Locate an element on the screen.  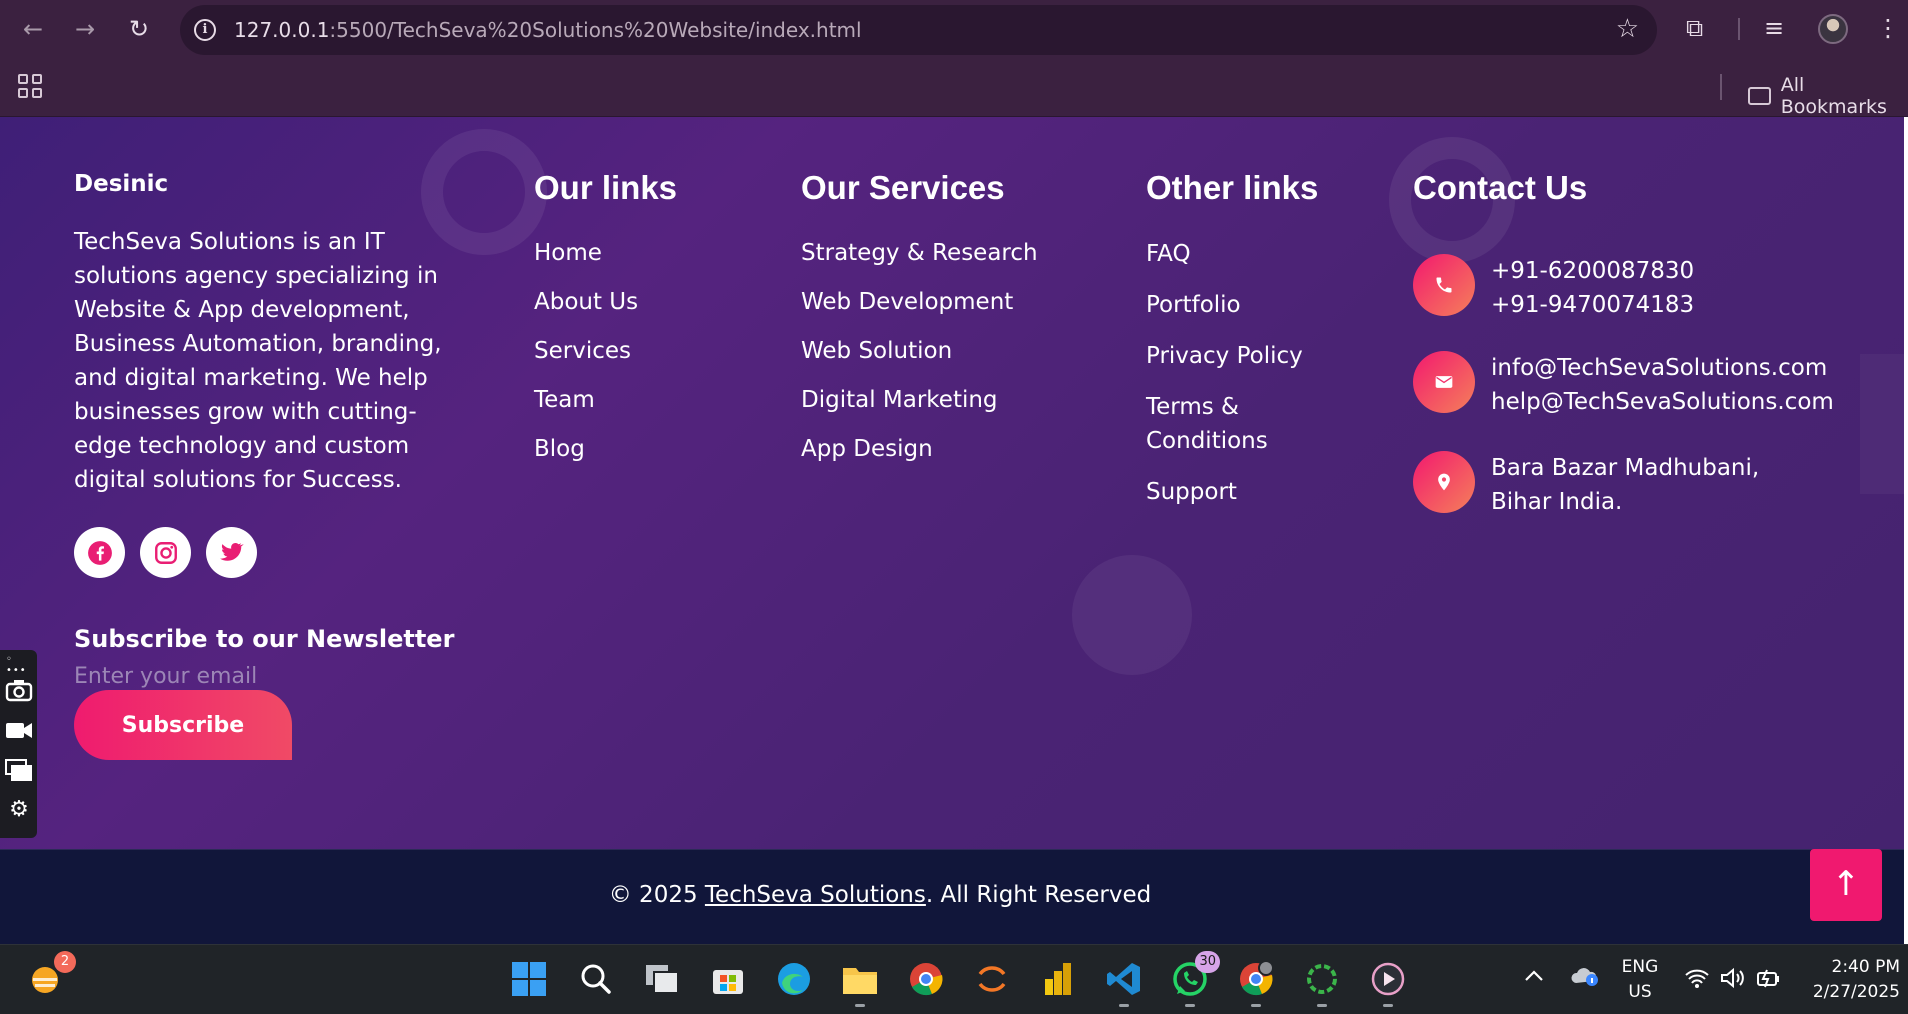
instagram-icon is located at coordinates (165, 552).